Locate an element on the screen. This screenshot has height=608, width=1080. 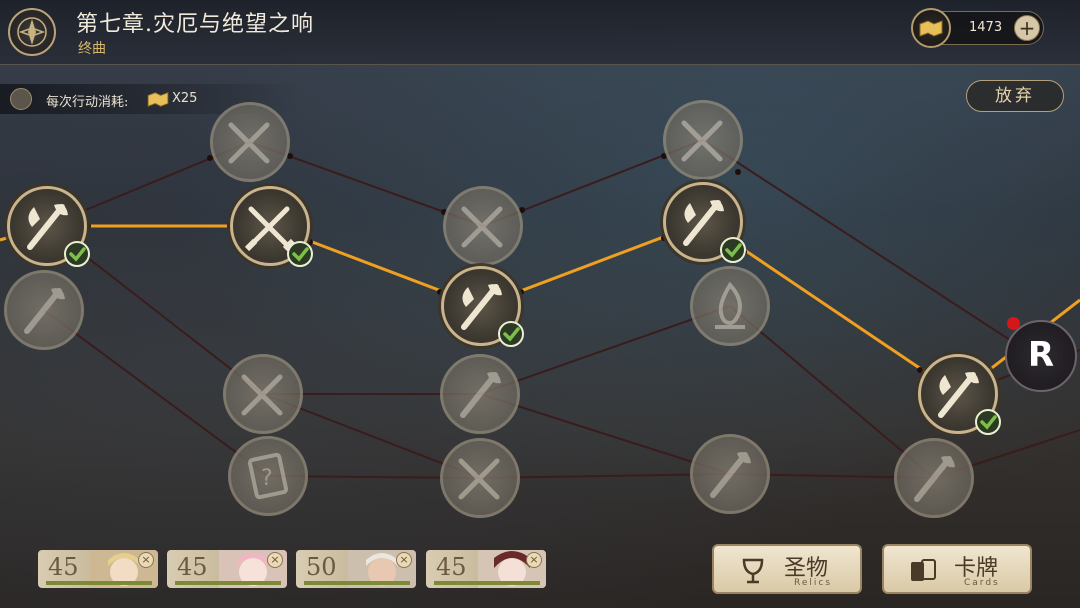
action-cost-value: X25 is located at coordinates (185, 98).